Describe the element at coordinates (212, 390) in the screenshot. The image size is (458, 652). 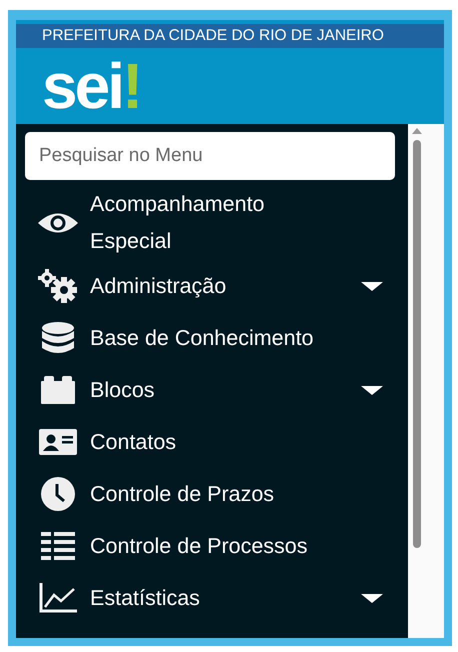
I see `menu-item: Blocos` at that location.